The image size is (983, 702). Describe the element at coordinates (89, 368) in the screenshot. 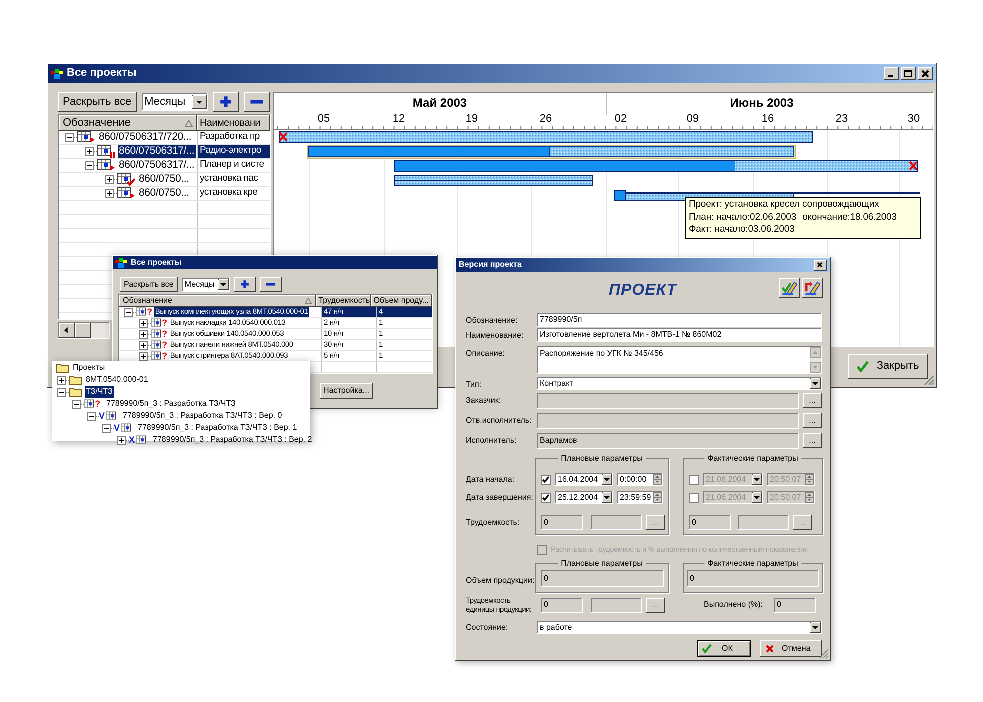

I see `tree-item: Проекты` at that location.